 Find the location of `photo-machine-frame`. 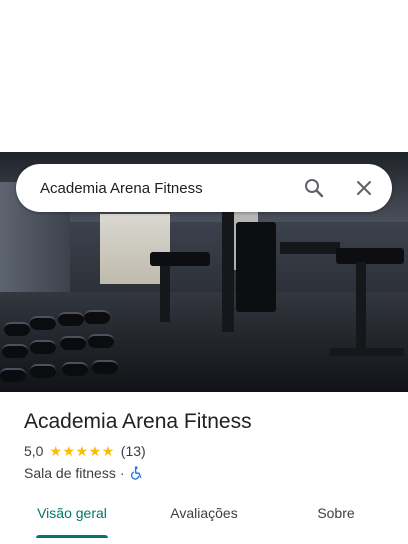

photo-machine-frame is located at coordinates (228, 272).